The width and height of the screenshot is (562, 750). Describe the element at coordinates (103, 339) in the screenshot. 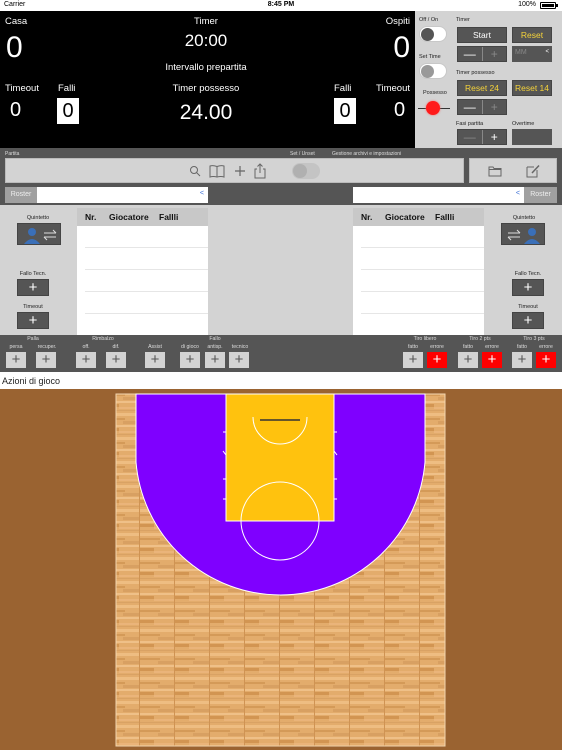

I see `rebound-label: Rimbalzo` at that location.